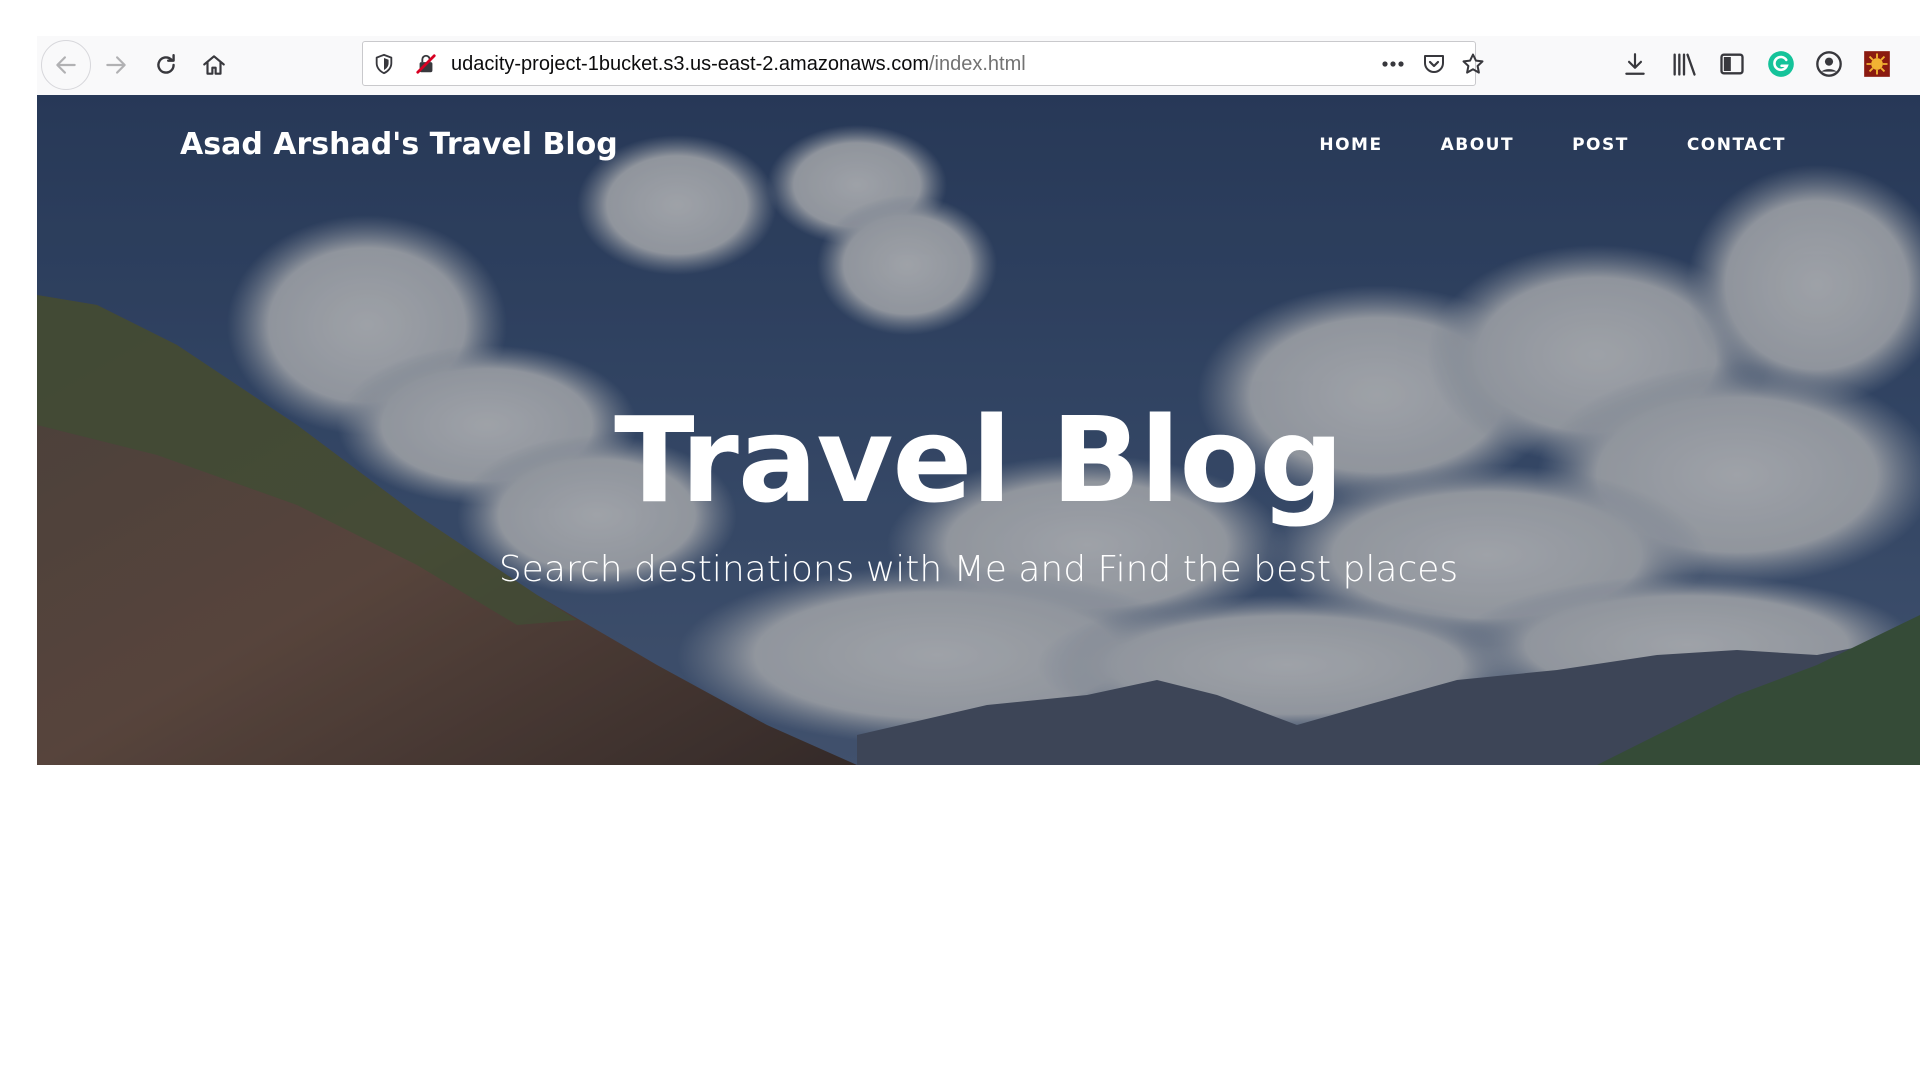 The height and width of the screenshot is (1080, 1920). I want to click on main-nav: HOME ABOUT POST CONTACT, so click(1523, 145).